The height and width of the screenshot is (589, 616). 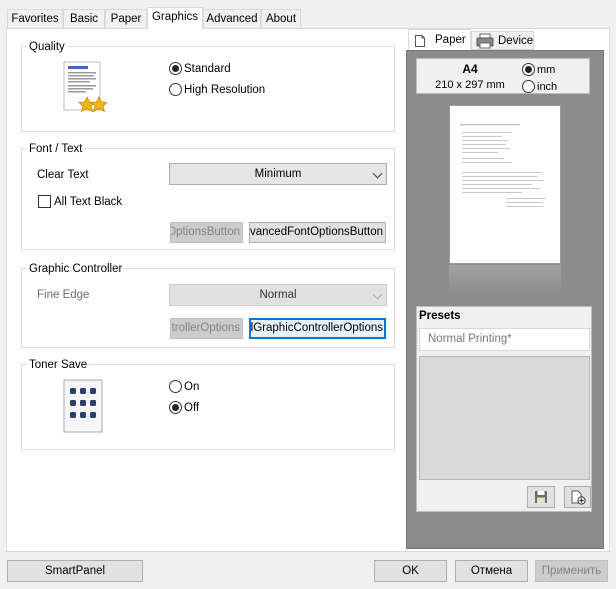 I want to click on presets-title: Presets, so click(x=440, y=316).